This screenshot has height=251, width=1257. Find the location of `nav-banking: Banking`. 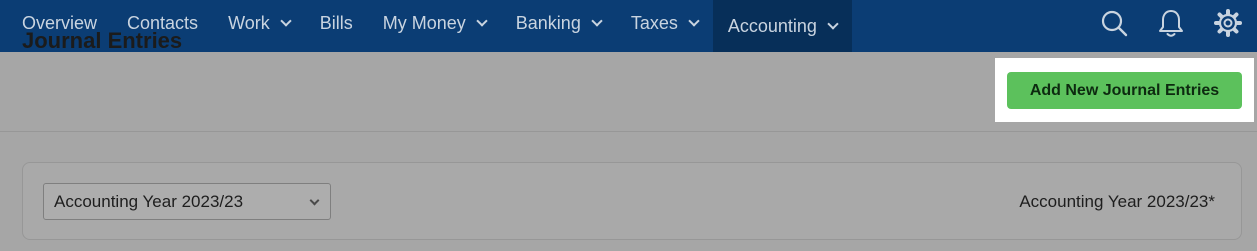

nav-banking: Banking is located at coordinates (558, 23).